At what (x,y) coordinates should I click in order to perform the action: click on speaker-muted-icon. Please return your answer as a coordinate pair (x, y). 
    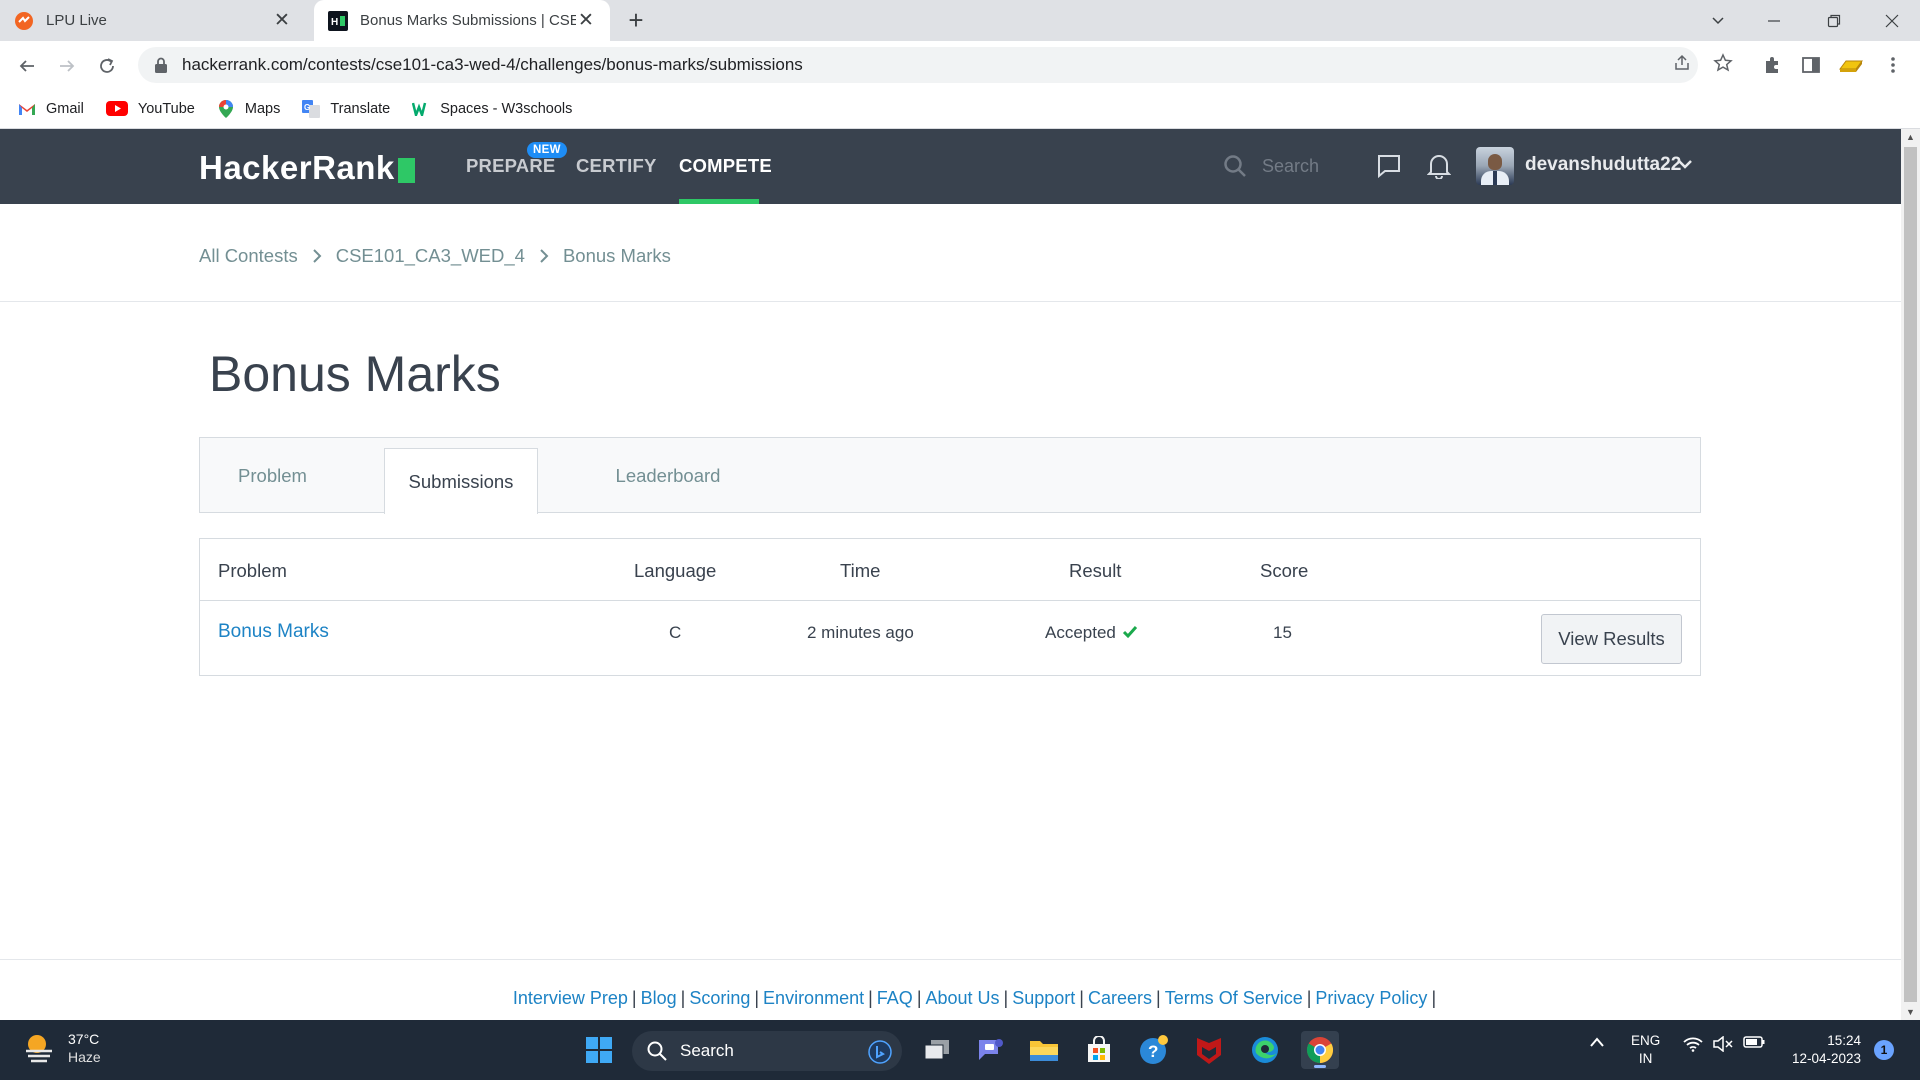
    Looking at the image, I should click on (1723, 1044).